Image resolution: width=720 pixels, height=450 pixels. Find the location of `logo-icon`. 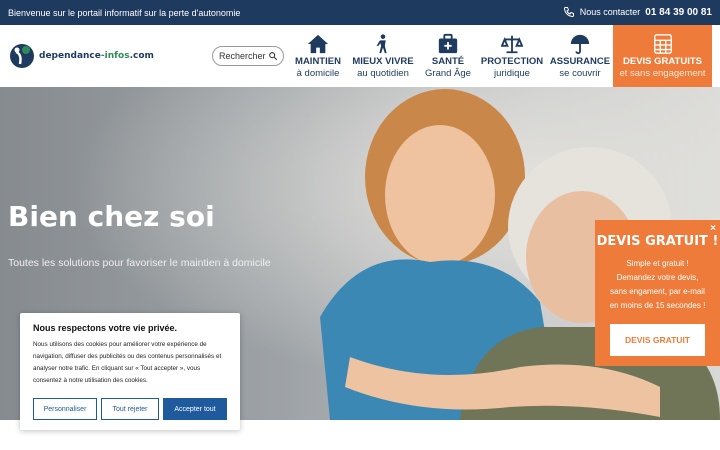

logo-icon is located at coordinates (22, 56).